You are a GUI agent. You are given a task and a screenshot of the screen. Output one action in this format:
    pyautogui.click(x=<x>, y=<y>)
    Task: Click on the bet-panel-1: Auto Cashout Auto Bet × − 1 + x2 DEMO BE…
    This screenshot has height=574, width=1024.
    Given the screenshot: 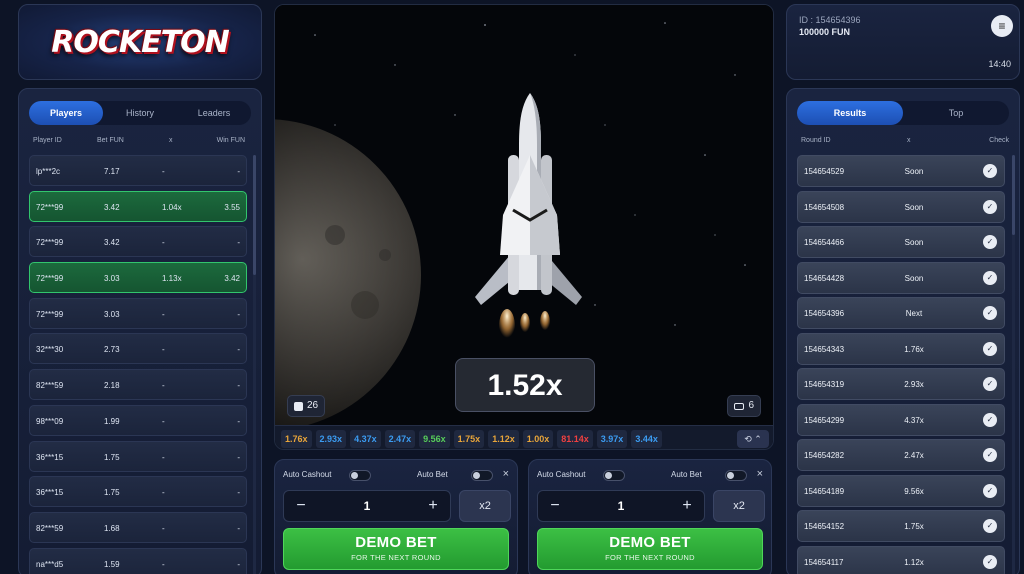 What is the action you would take?
    pyautogui.click(x=396, y=516)
    